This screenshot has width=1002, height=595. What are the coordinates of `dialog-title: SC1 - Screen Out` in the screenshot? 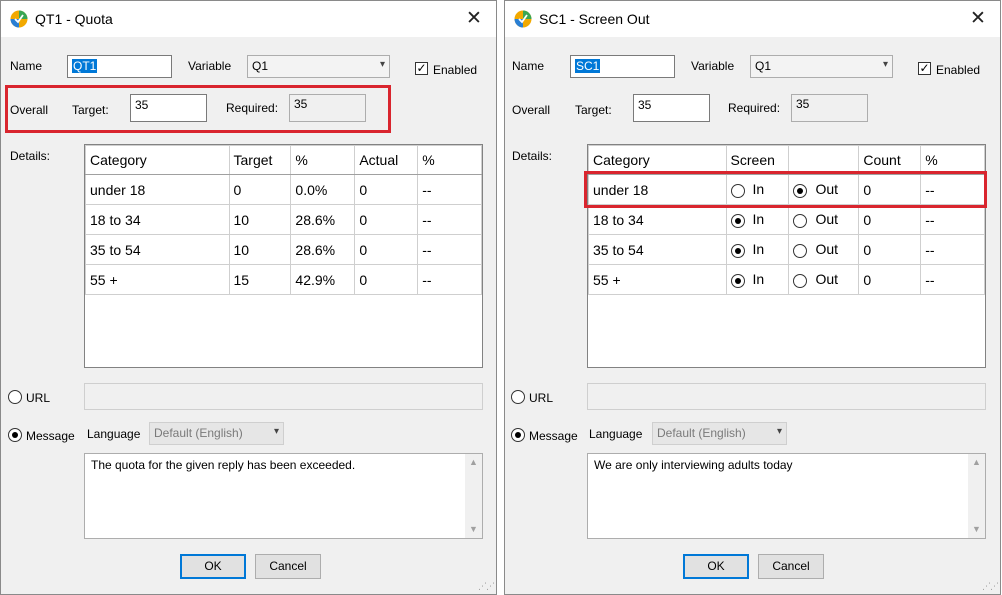 It's located at (594, 19).